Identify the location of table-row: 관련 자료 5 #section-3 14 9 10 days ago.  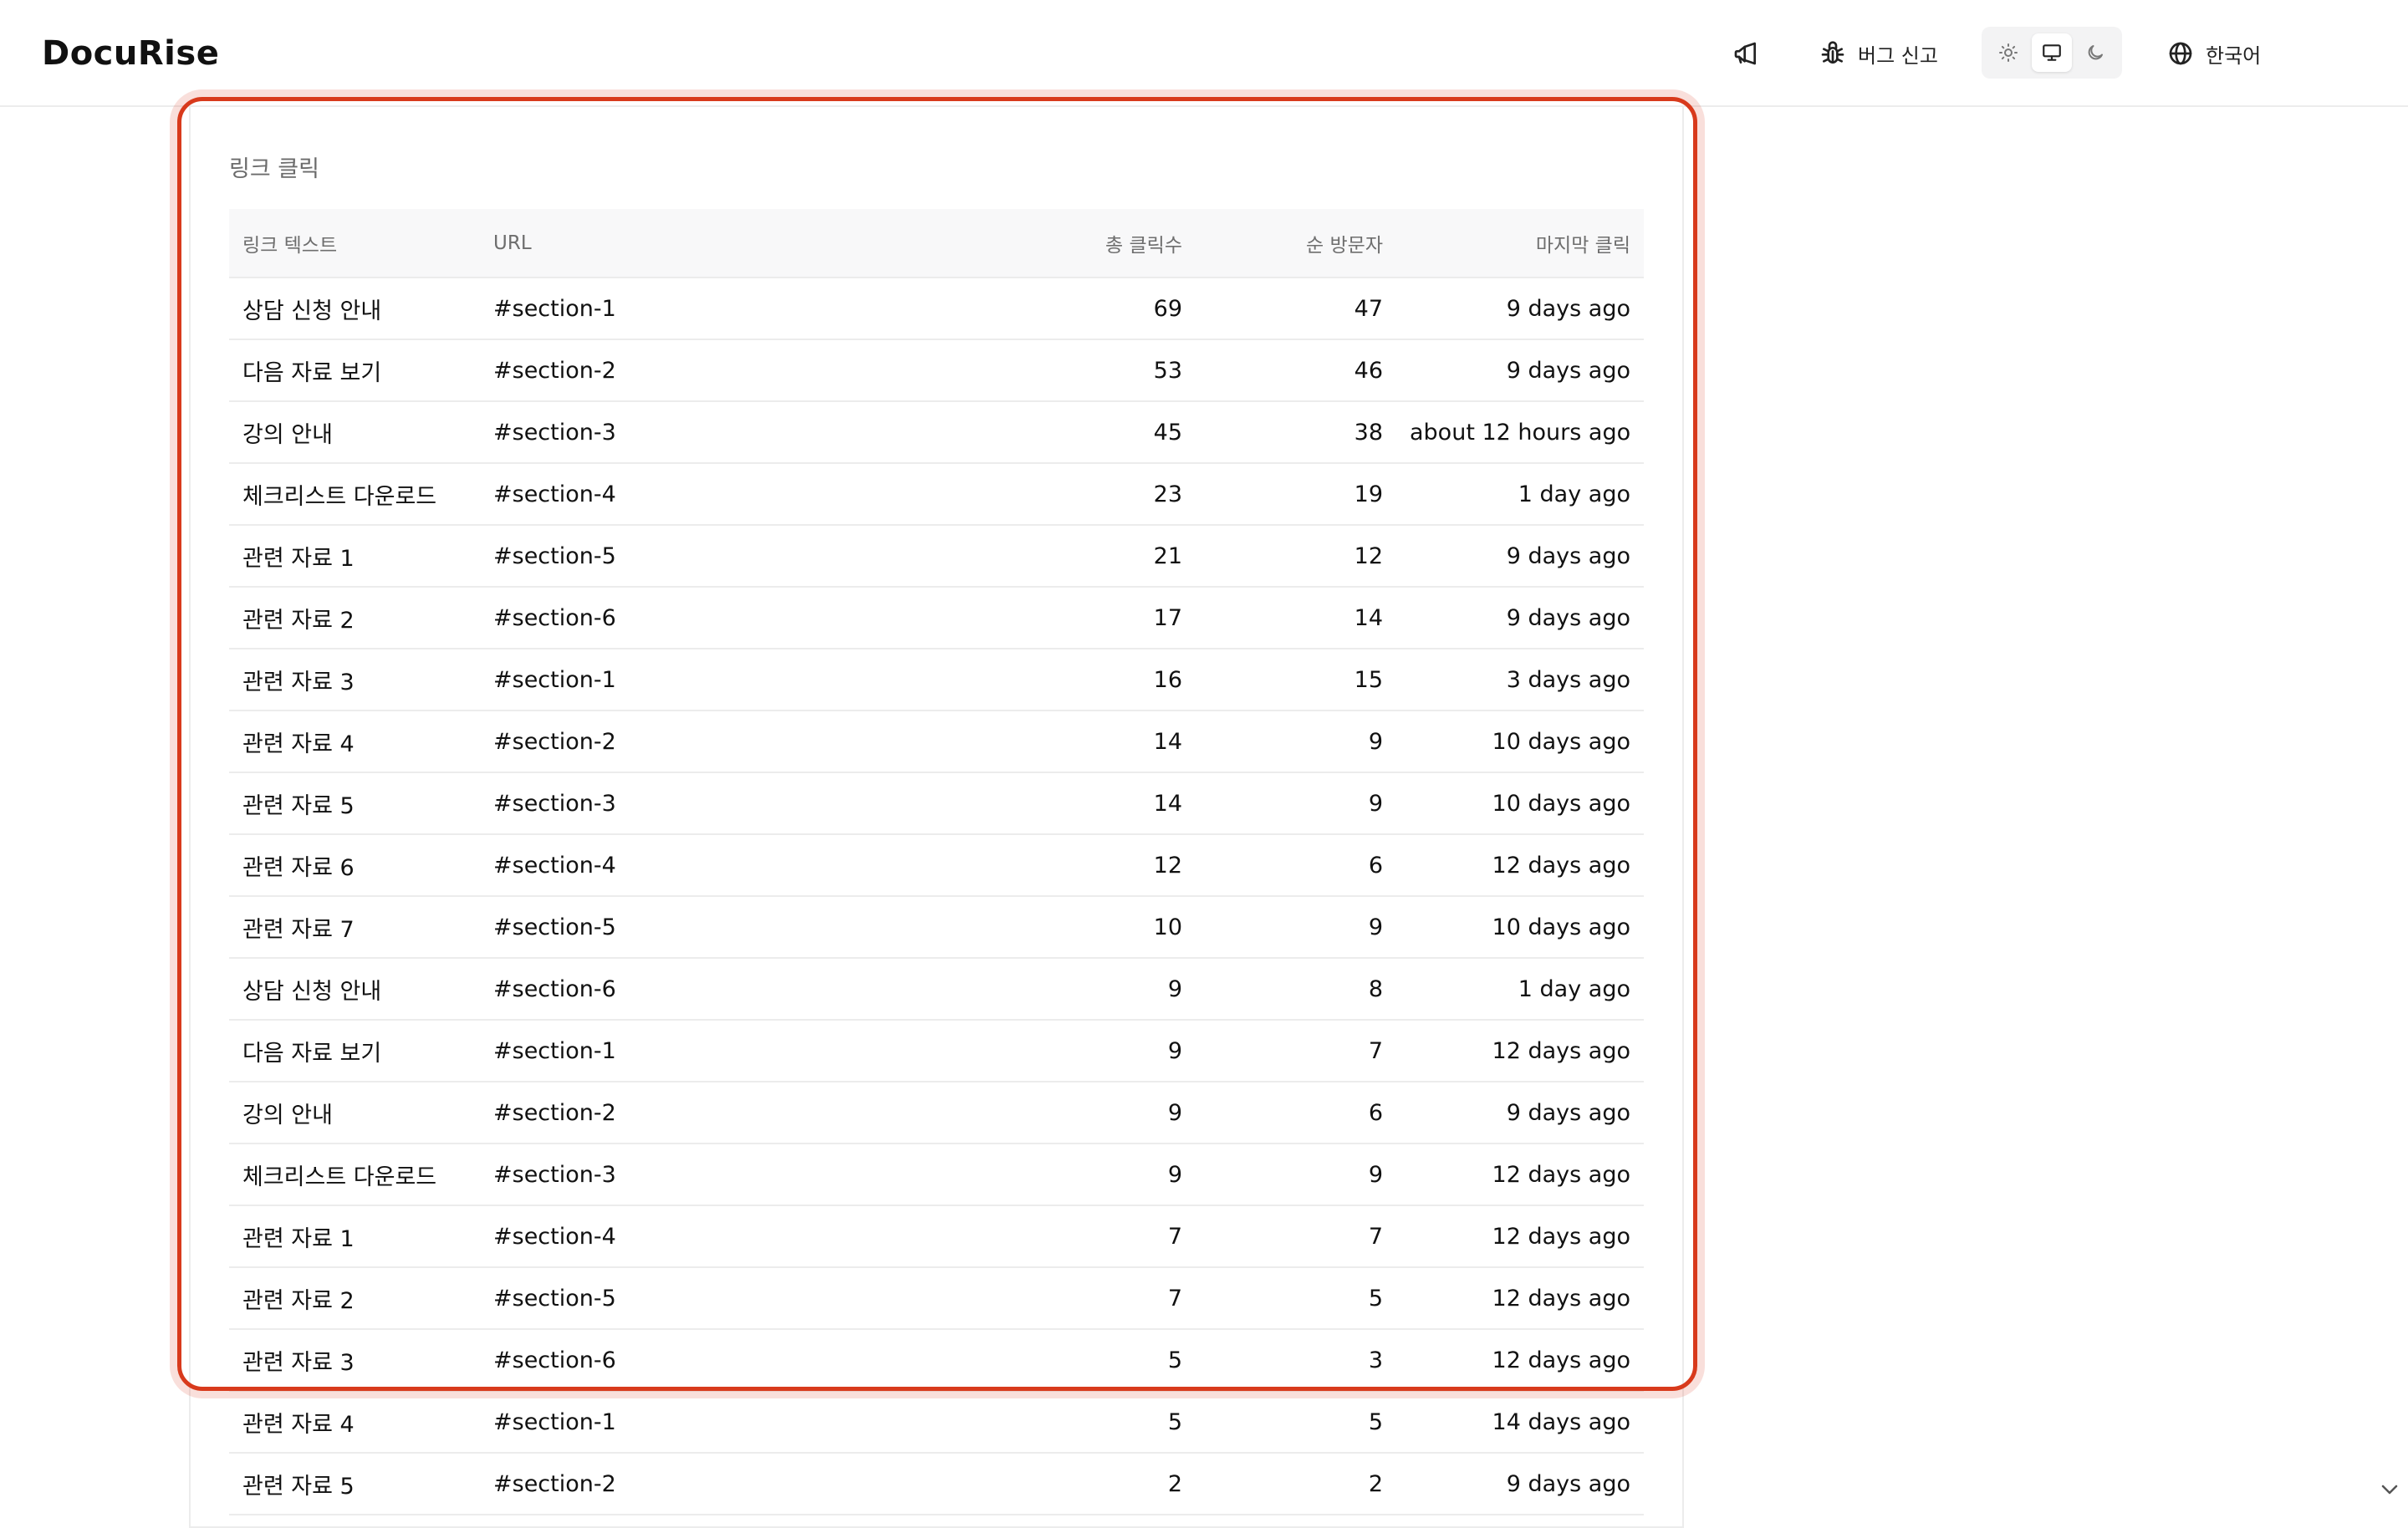
(936, 803).